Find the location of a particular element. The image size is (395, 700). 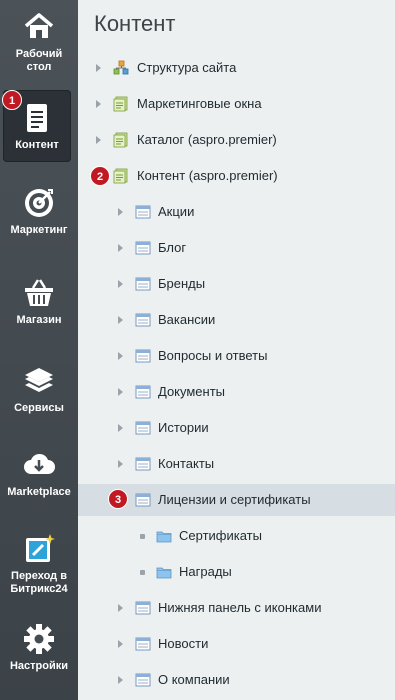

page-title: Контент is located at coordinates (135, 23).